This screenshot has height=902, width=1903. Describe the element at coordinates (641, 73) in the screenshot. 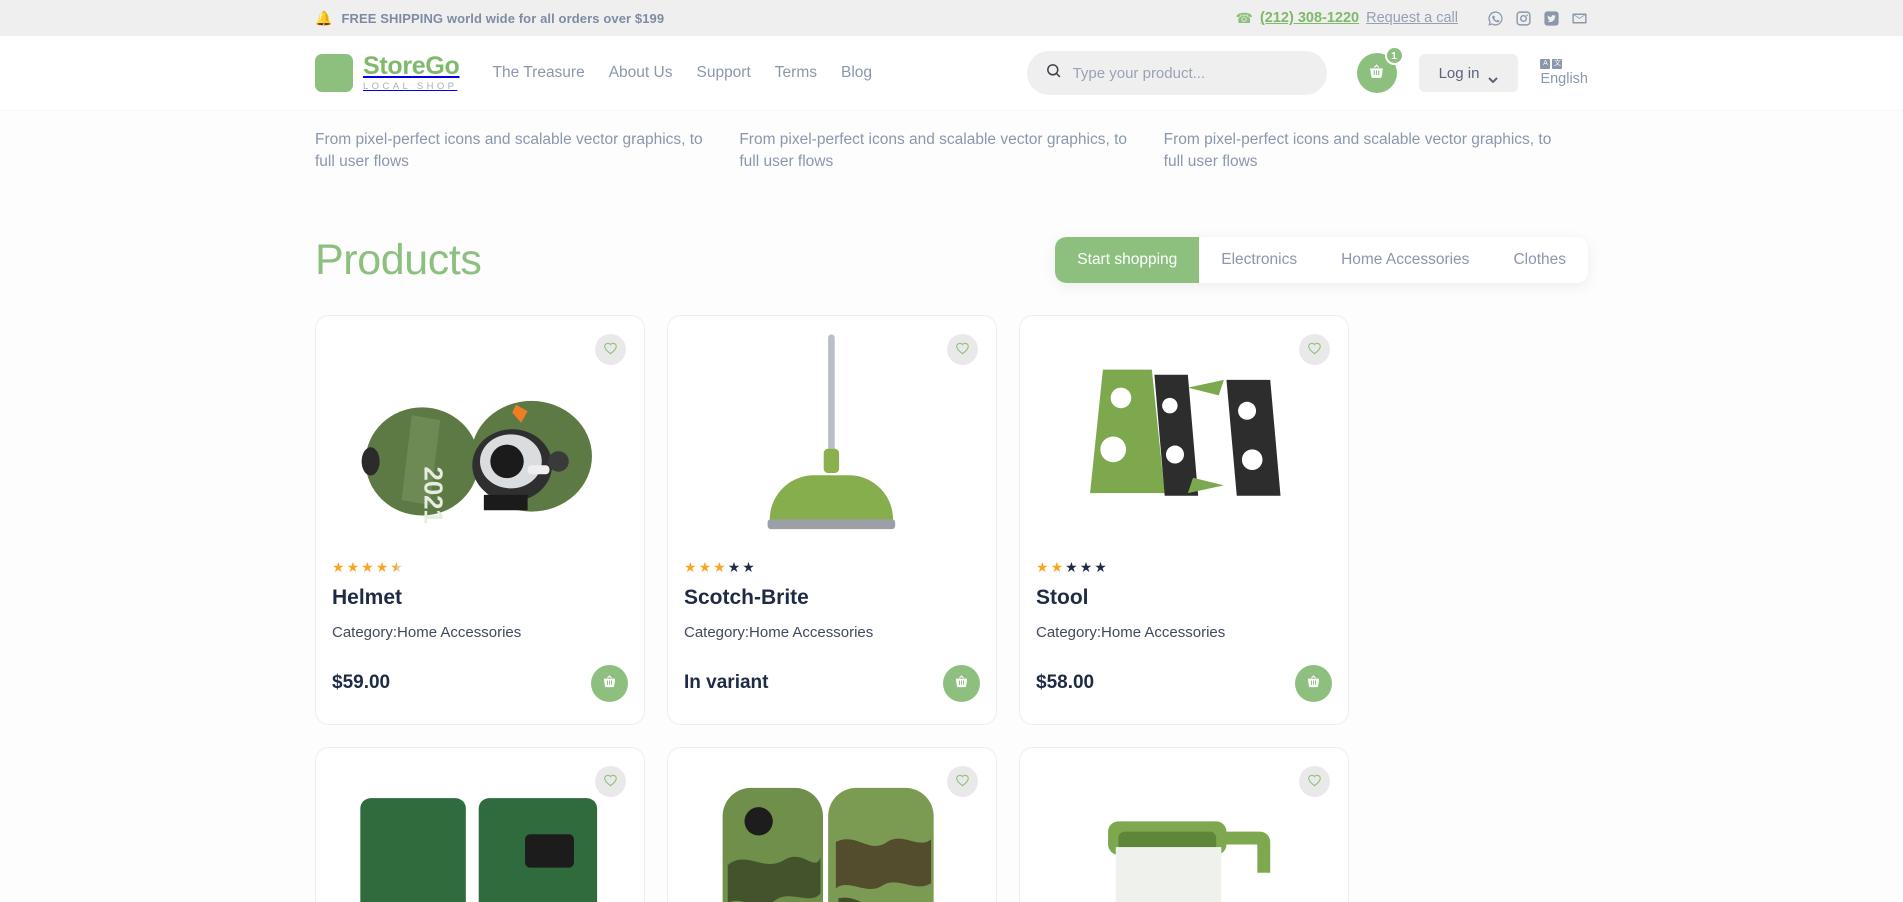

I see `nav-item-about-us: About Us` at that location.